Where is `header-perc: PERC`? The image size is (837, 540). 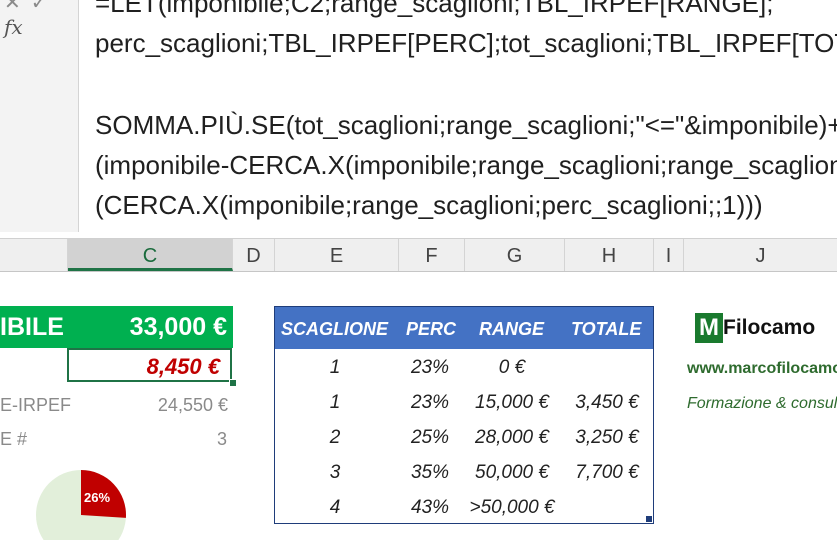 header-perc: PERC is located at coordinates (431, 329).